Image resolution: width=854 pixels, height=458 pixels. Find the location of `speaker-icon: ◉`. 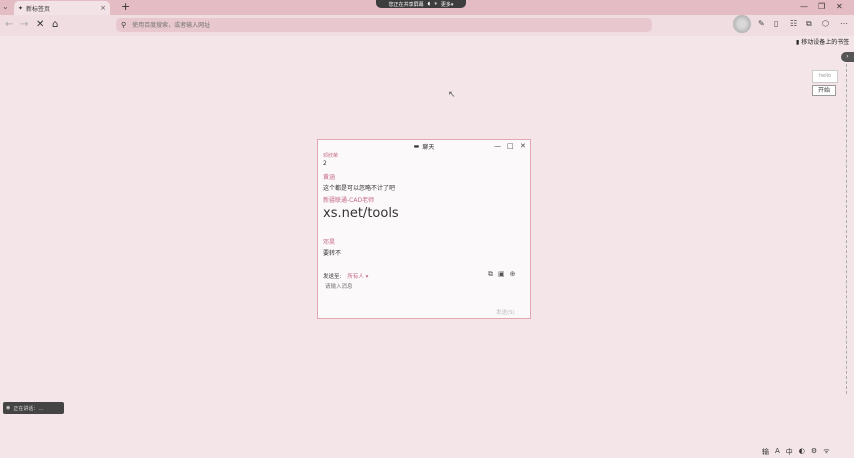

speaker-icon: ◉ is located at coordinates (8, 408).